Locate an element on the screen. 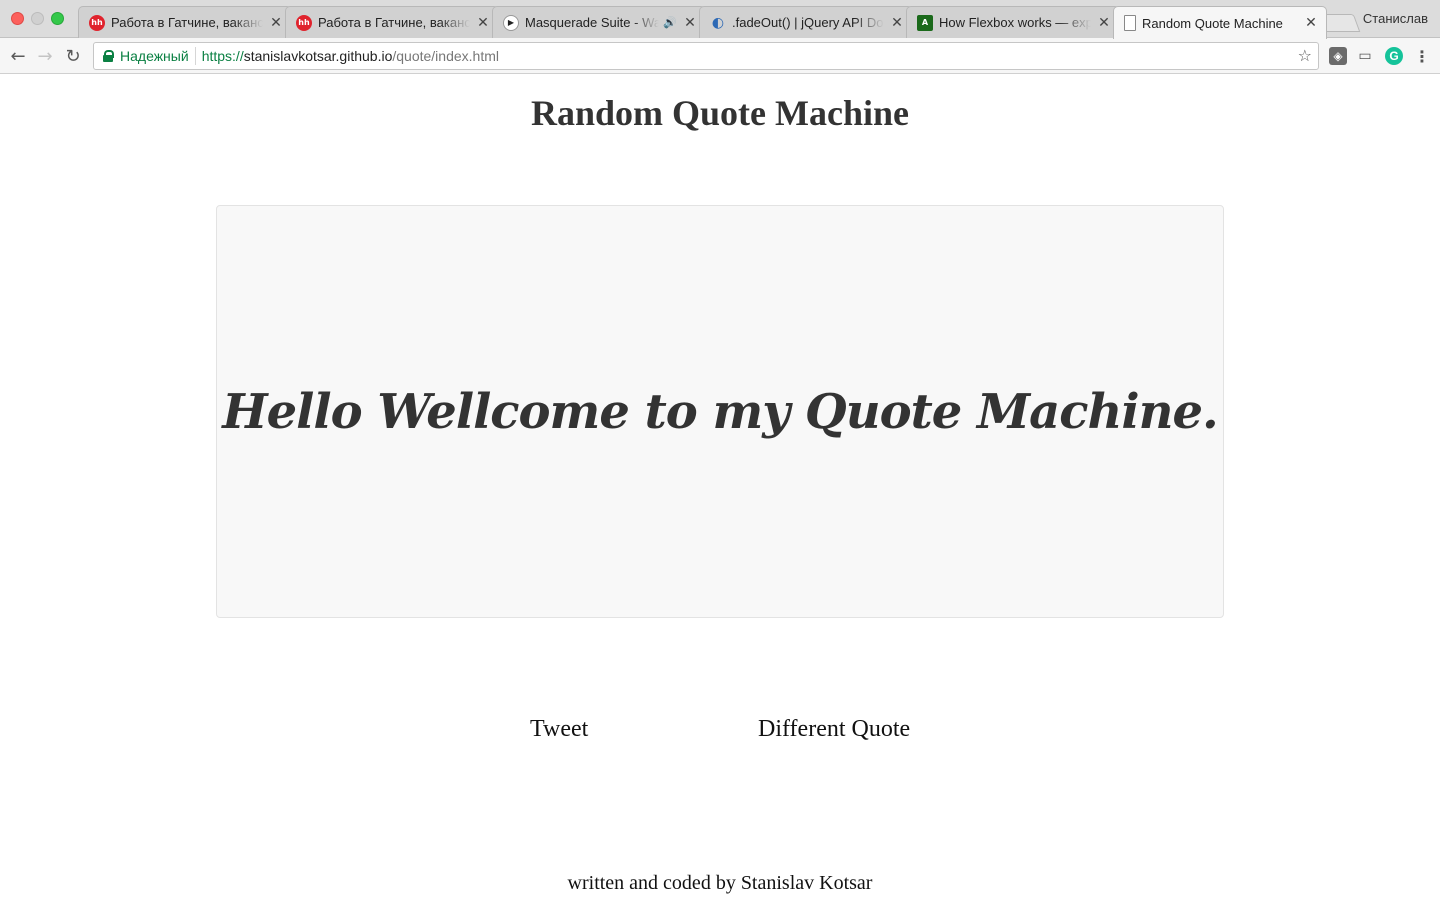 This screenshot has height=900, width=1440. profile-name: Станислав is located at coordinates (1395, 18).